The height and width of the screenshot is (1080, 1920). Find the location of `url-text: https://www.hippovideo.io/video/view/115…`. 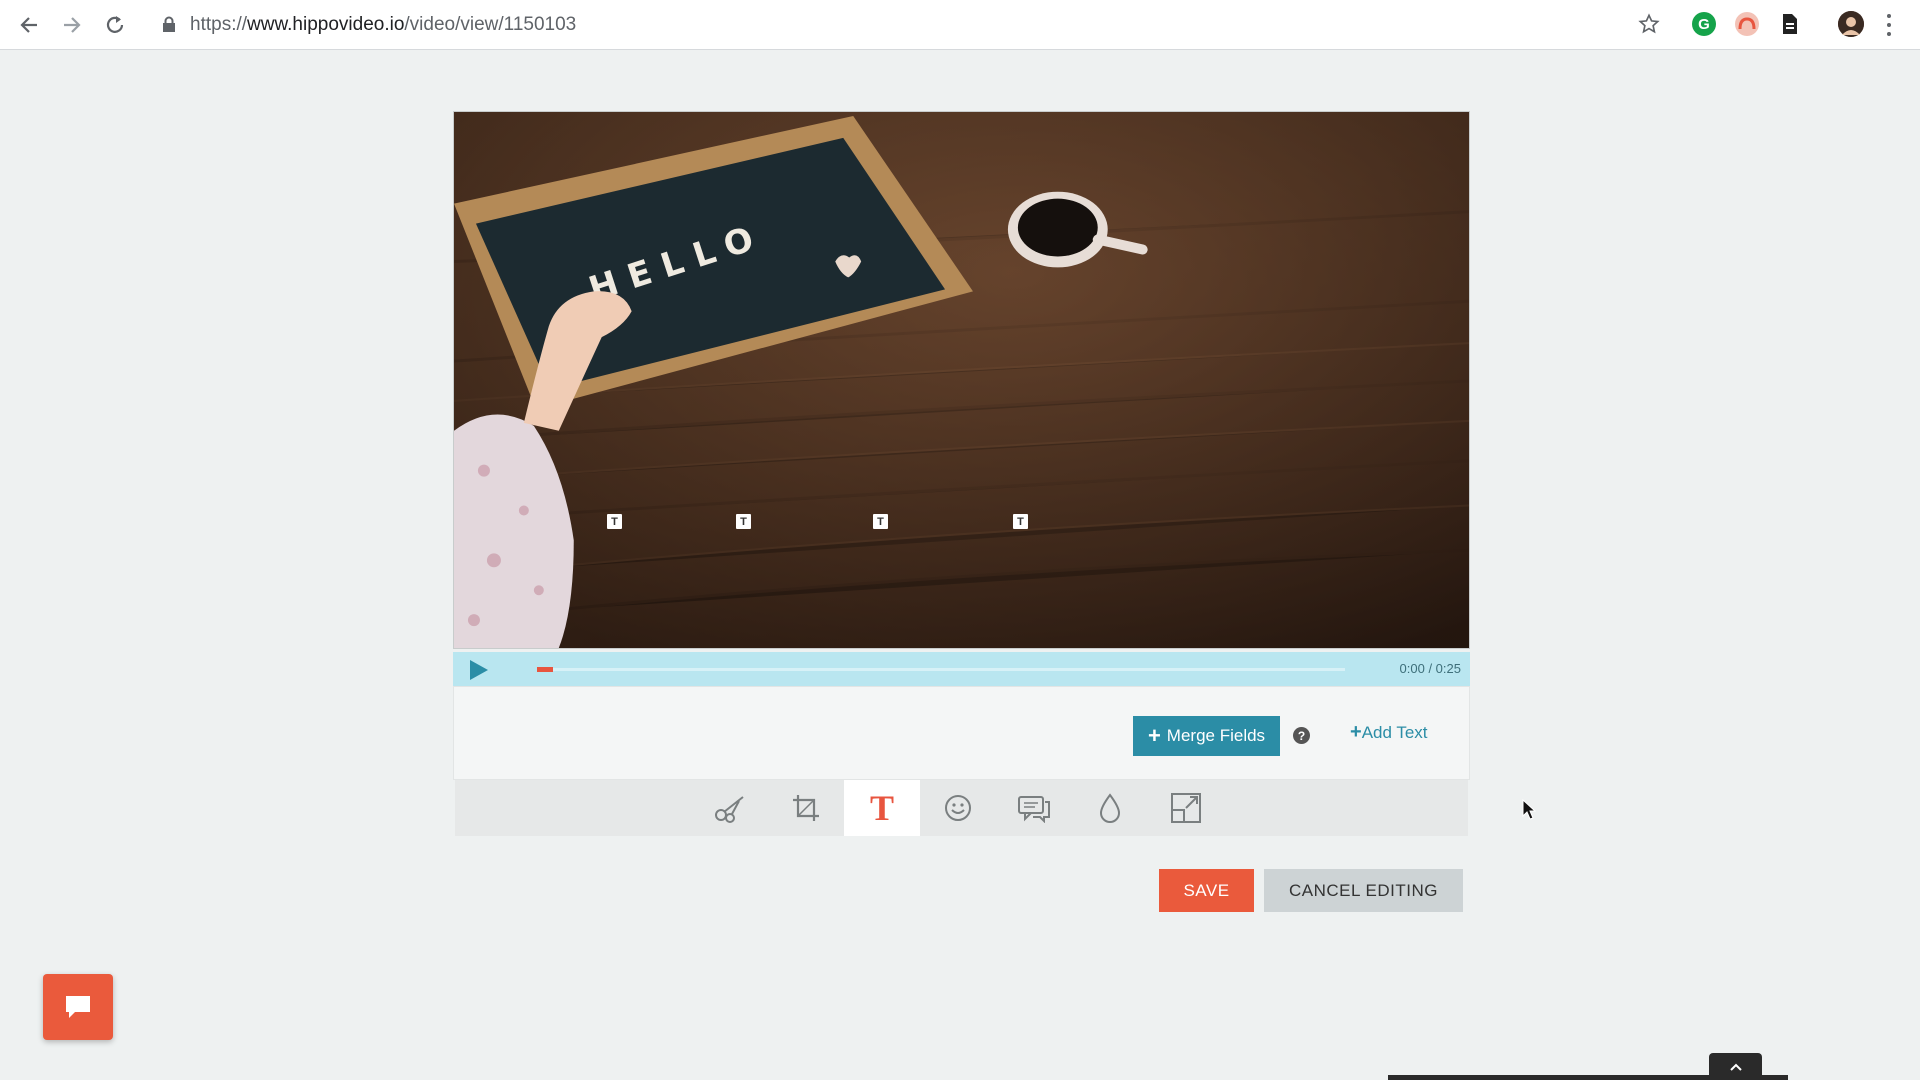

url-text: https://www.hippovideo.io/video/view/115… is located at coordinates (383, 25).